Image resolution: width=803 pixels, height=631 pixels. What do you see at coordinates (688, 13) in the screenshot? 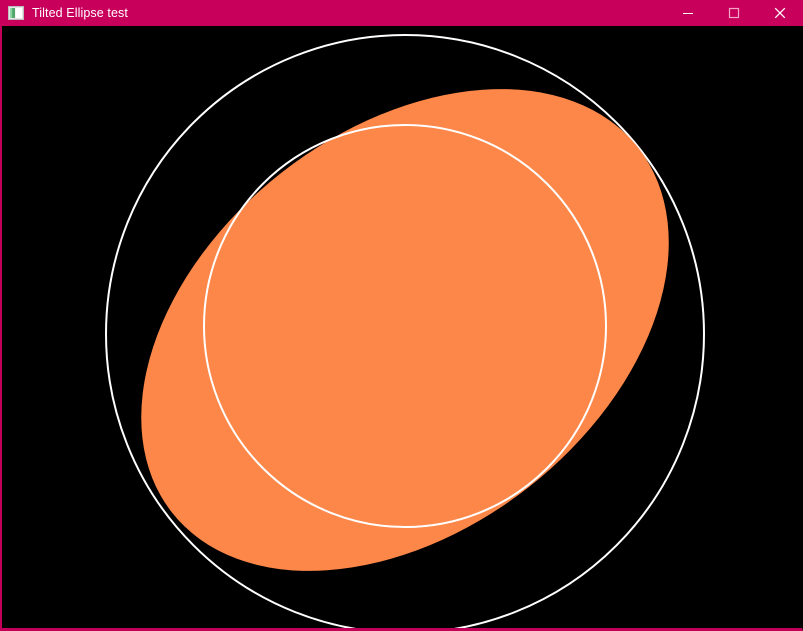
I see `minimize-button` at bounding box center [688, 13].